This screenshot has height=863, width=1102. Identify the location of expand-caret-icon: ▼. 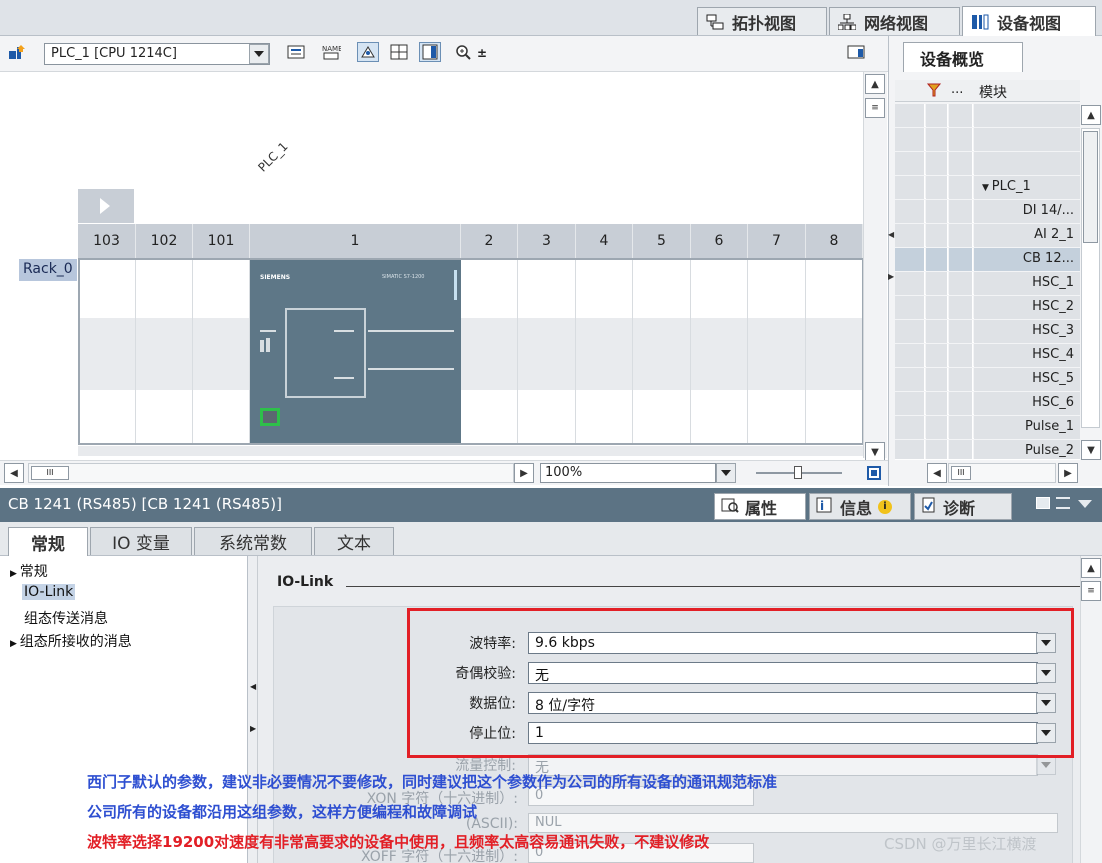
(987, 188).